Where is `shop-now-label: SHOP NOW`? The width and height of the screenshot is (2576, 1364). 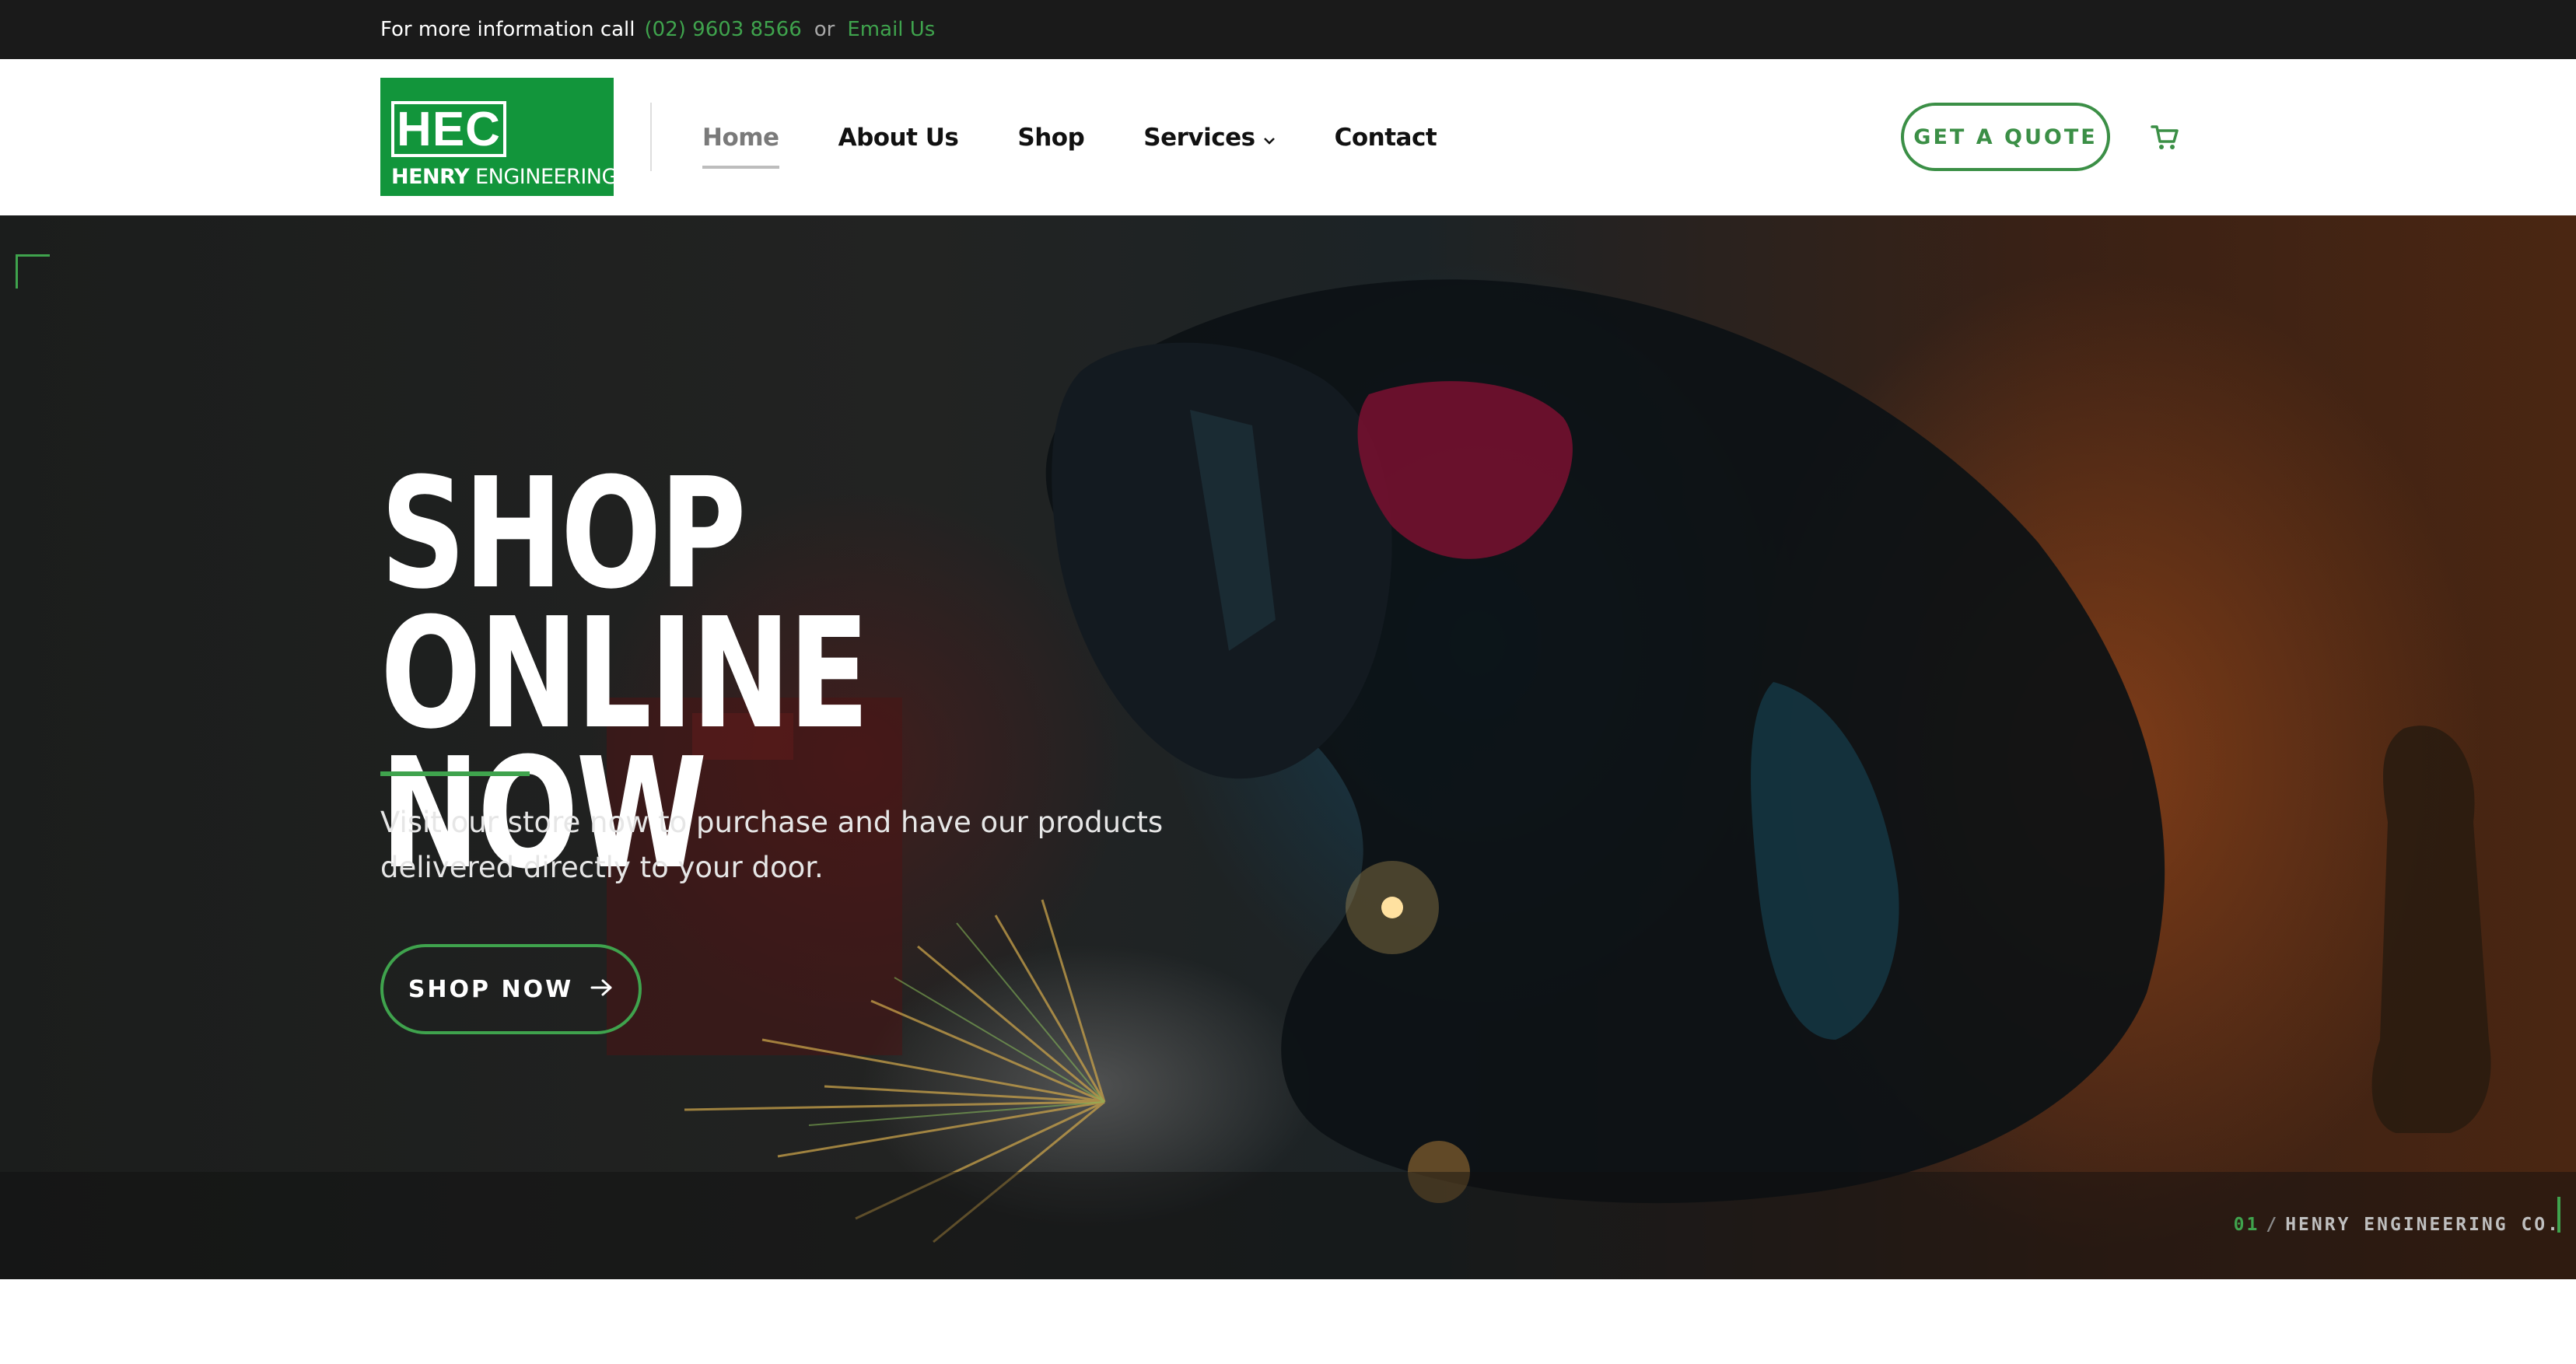
shop-now-label: SHOP NOW is located at coordinates (491, 989).